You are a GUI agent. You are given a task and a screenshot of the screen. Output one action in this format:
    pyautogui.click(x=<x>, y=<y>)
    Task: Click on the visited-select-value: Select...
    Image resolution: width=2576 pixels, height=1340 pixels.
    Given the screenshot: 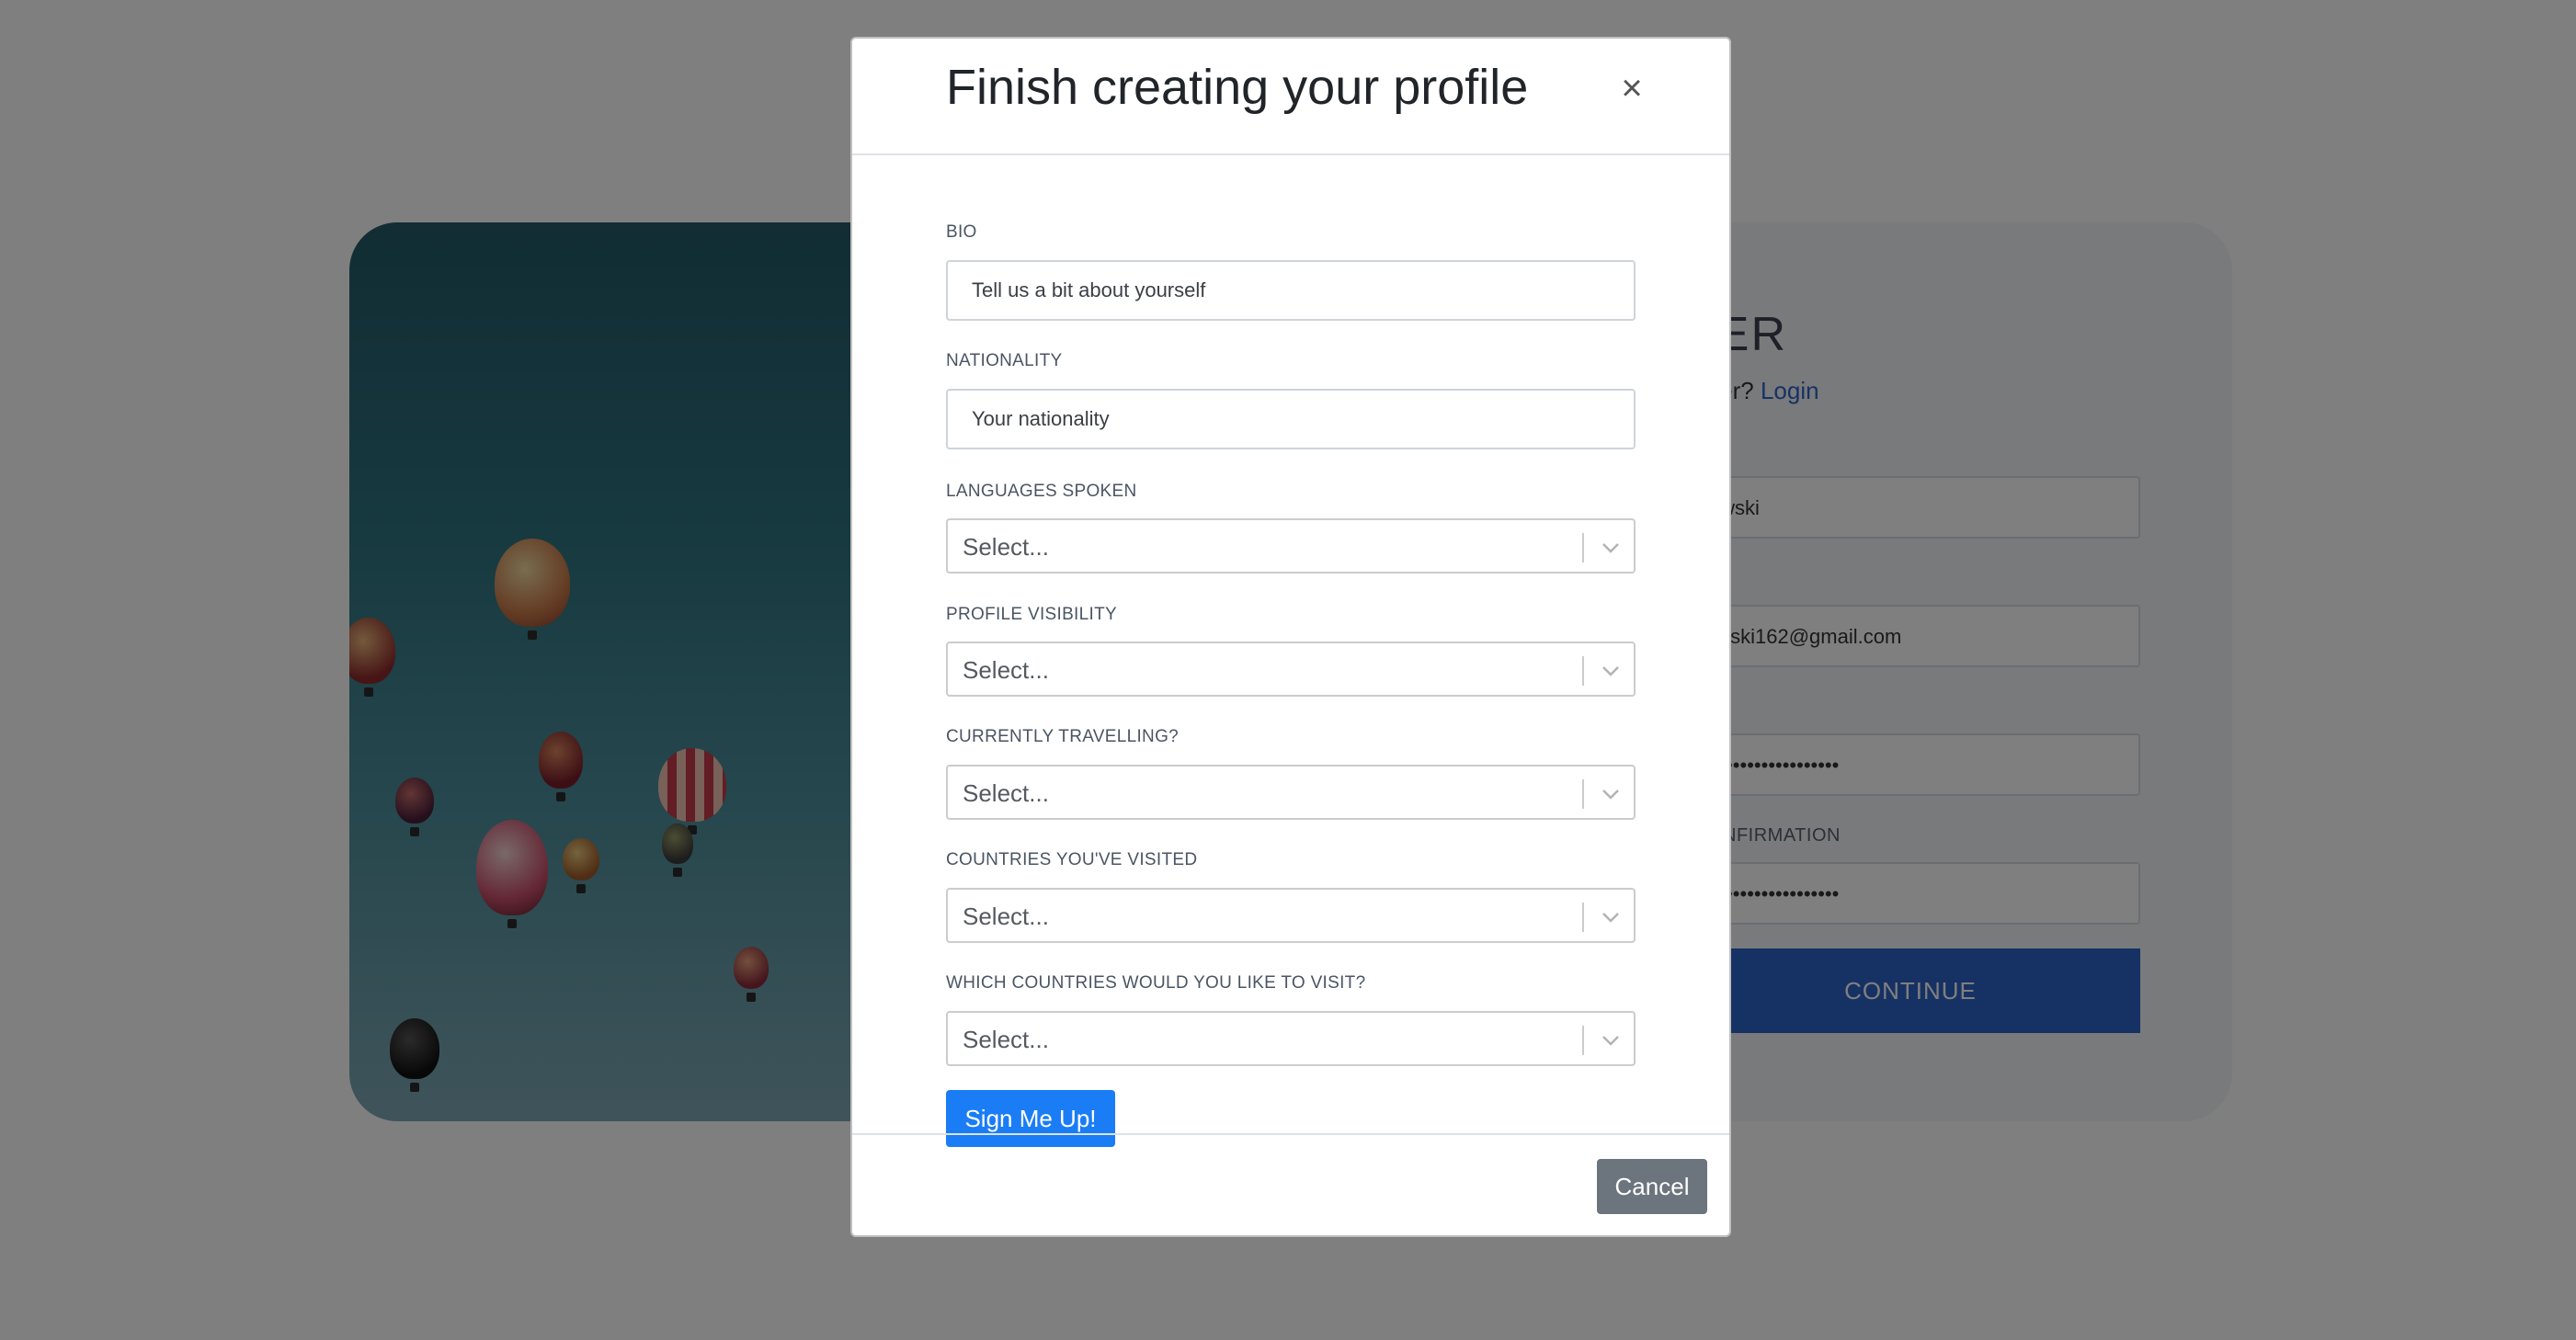 What is the action you would take?
    pyautogui.click(x=1006, y=916)
    